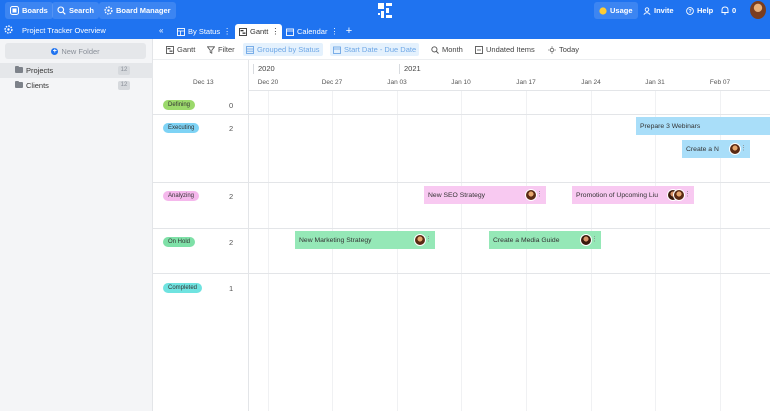 The height and width of the screenshot is (411, 770). What do you see at coordinates (186, 49) in the screenshot?
I see `gantt-label: Gantt` at bounding box center [186, 49].